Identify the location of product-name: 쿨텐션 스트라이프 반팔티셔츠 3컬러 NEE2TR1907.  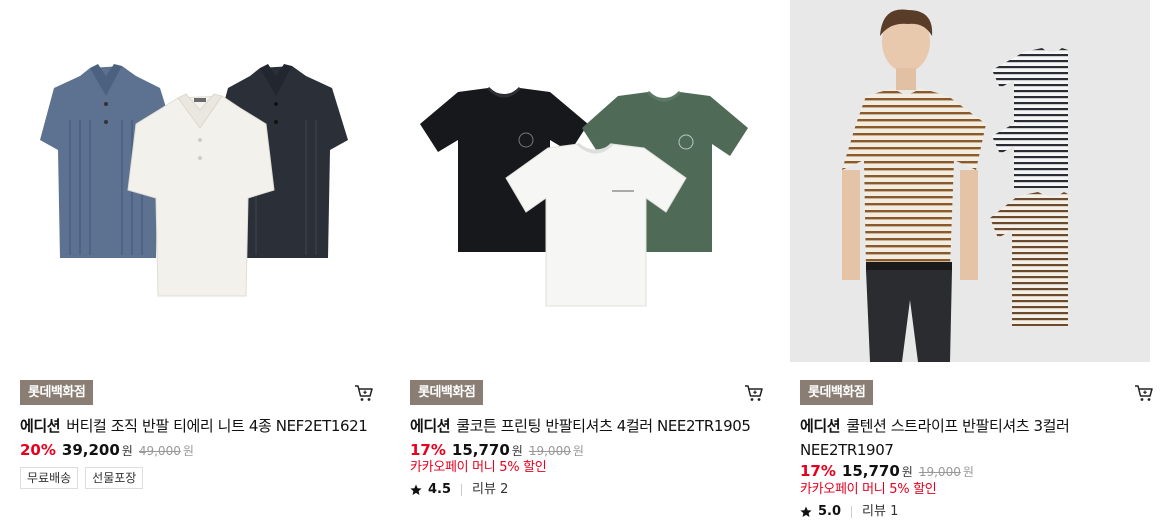
(935, 438).